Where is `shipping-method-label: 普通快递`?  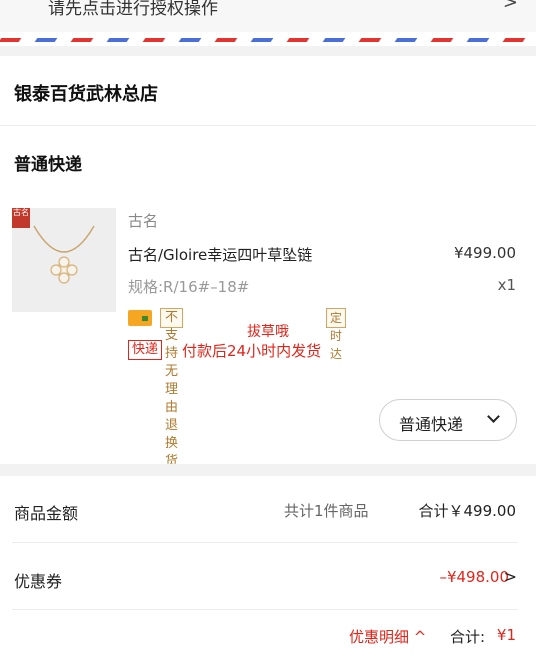
shipping-method-label: 普通快递 is located at coordinates (431, 424).